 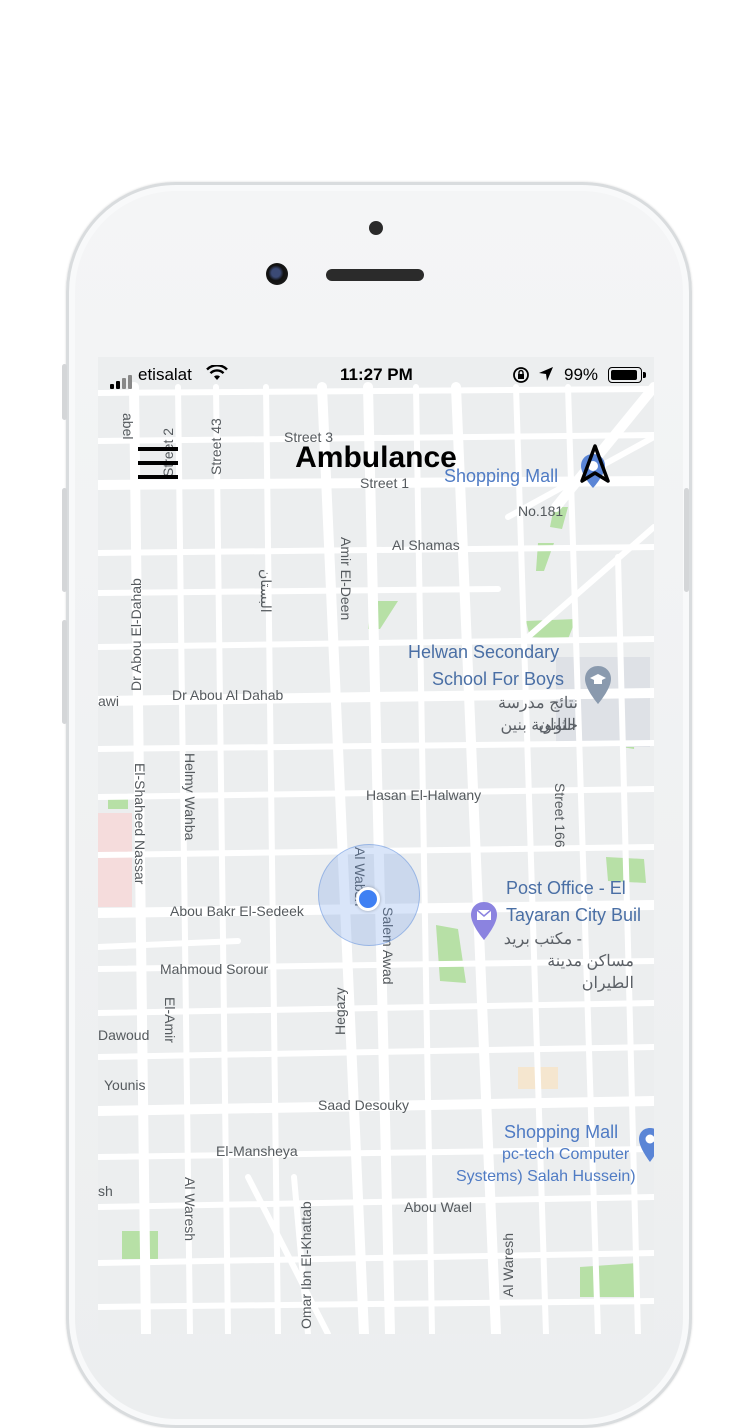 I want to click on wifi-icon, so click(x=217, y=372).